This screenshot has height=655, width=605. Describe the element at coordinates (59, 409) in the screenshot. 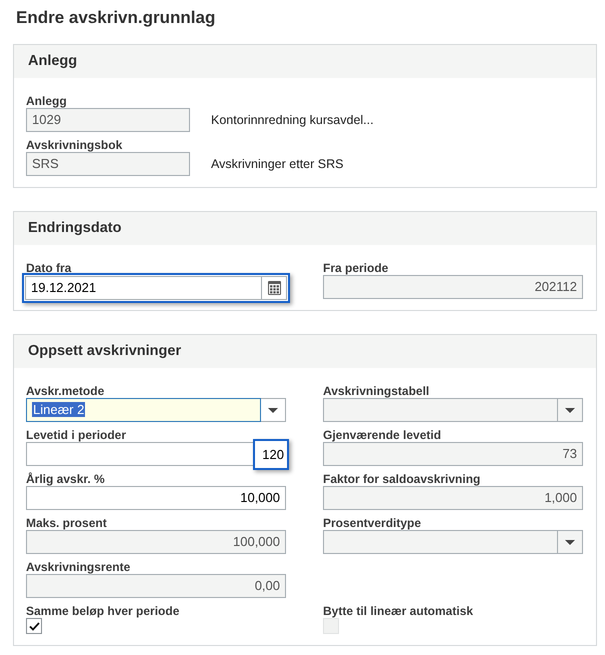

I see `selected-text: Lineær 2` at that location.